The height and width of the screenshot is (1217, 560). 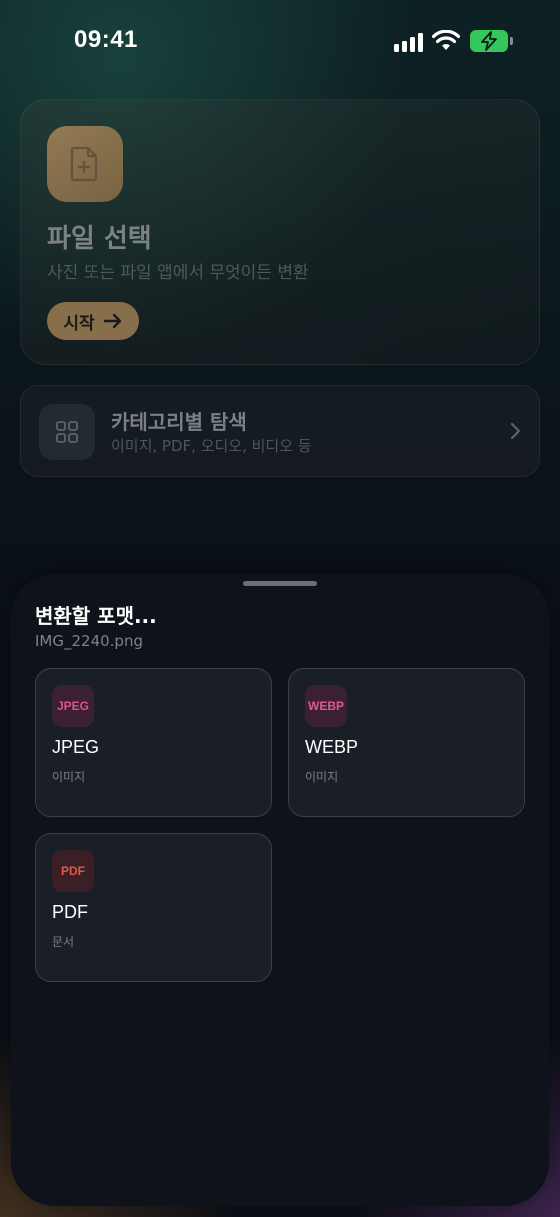 What do you see at coordinates (99, 239) in the screenshot?
I see `select-file-title: 파일 선택` at bounding box center [99, 239].